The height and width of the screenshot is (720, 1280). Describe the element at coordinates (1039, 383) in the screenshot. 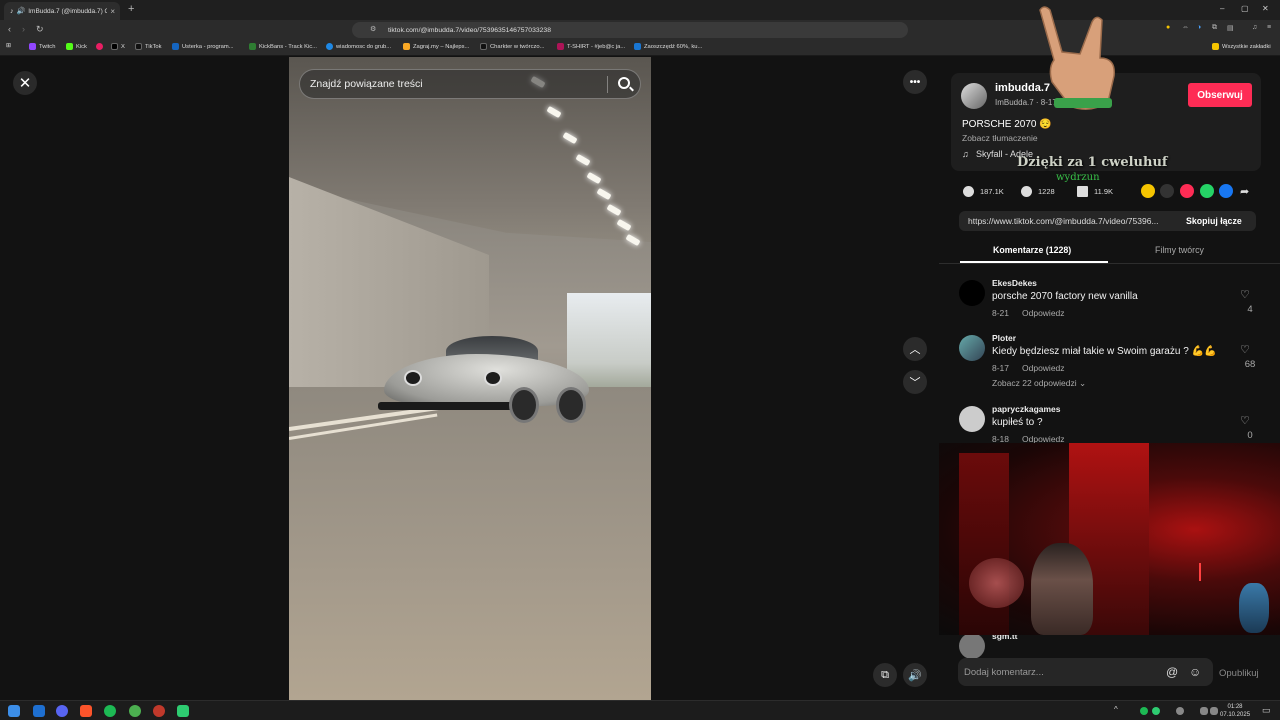

I see `view-replies-button: Zobacz 22 odpowiedzi ⌄` at that location.